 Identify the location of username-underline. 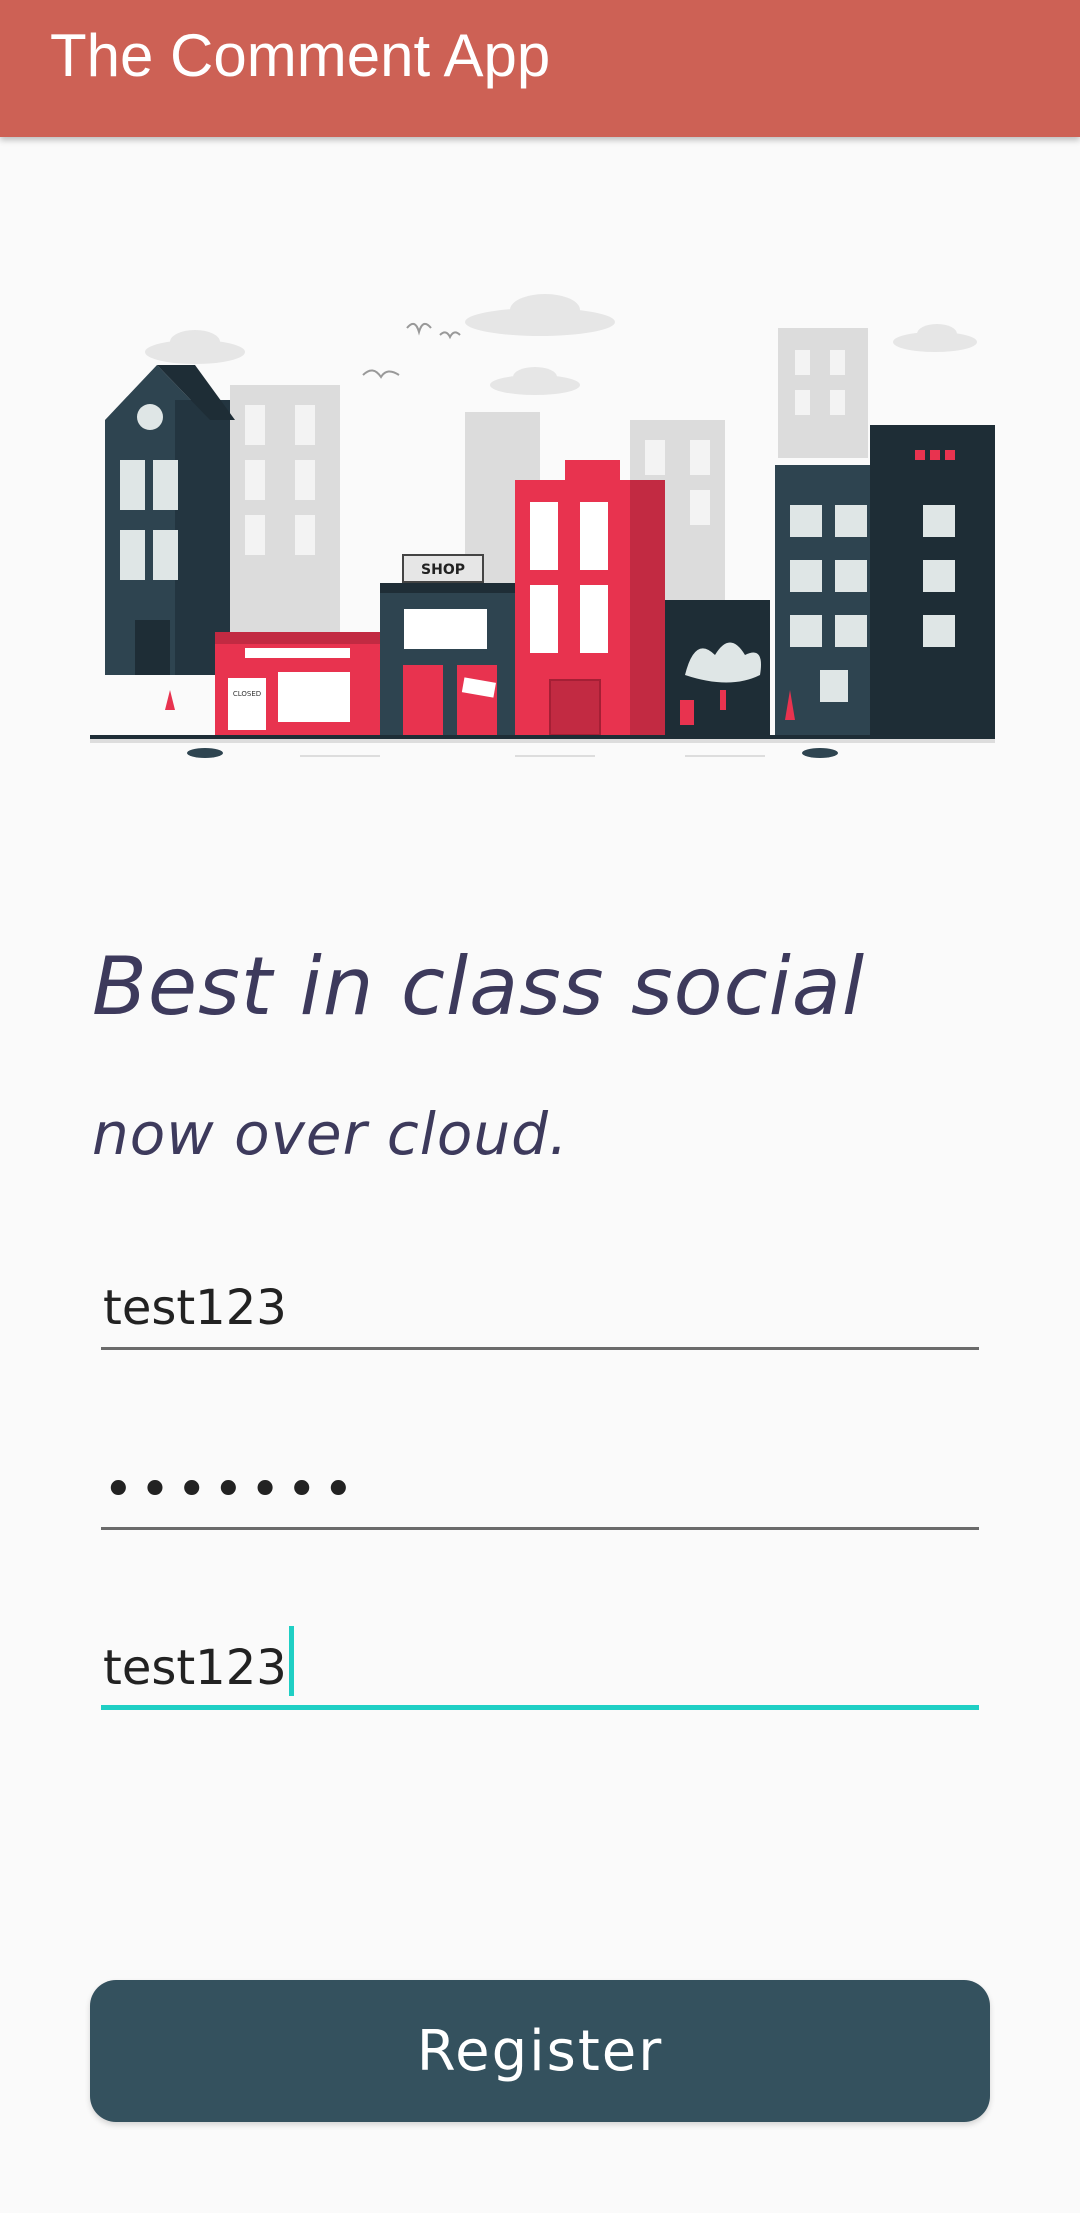
(540, 1348).